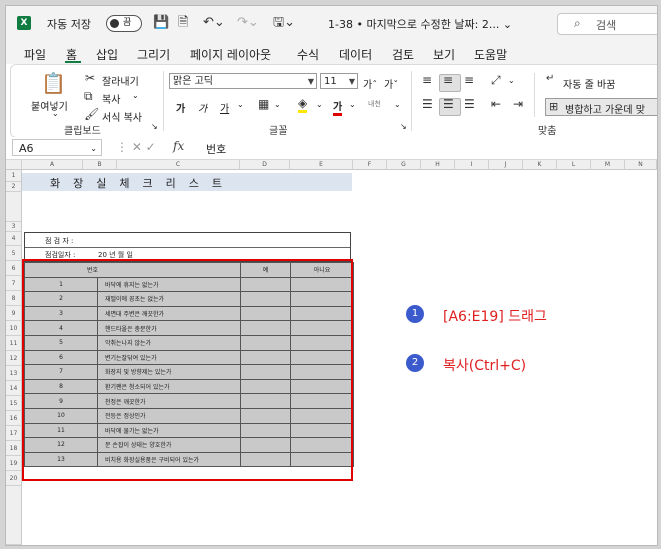 This screenshot has width=661, height=549. I want to click on paste-icon: 📋, so click(53, 83).